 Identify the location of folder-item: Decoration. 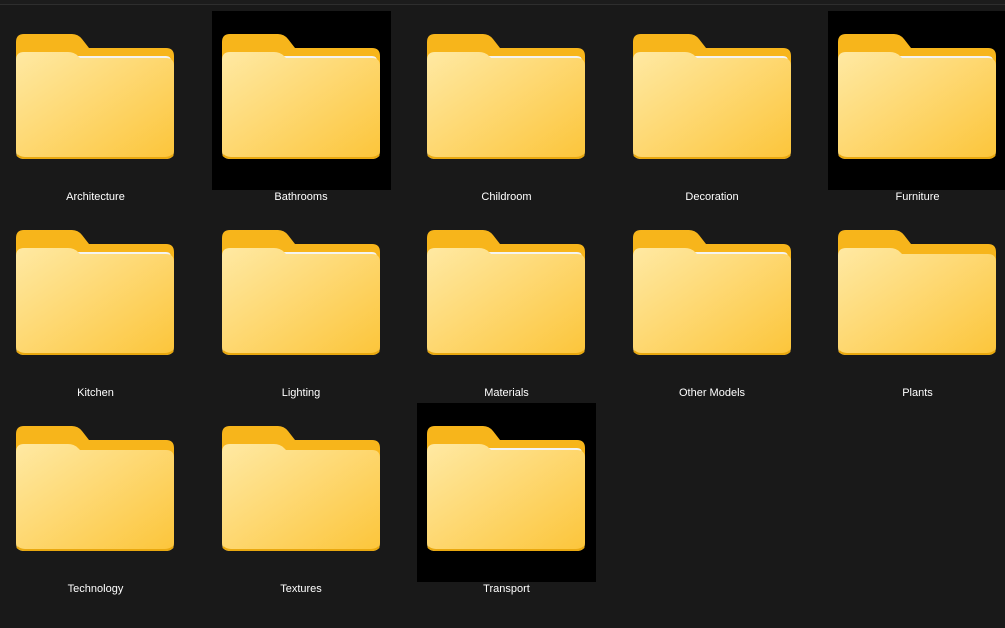
(712, 109).